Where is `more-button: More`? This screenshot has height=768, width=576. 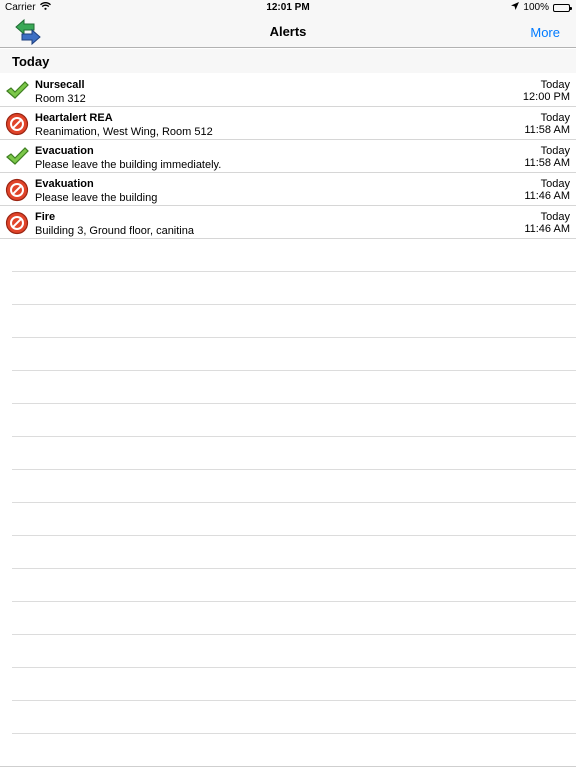 more-button: More is located at coordinates (545, 32).